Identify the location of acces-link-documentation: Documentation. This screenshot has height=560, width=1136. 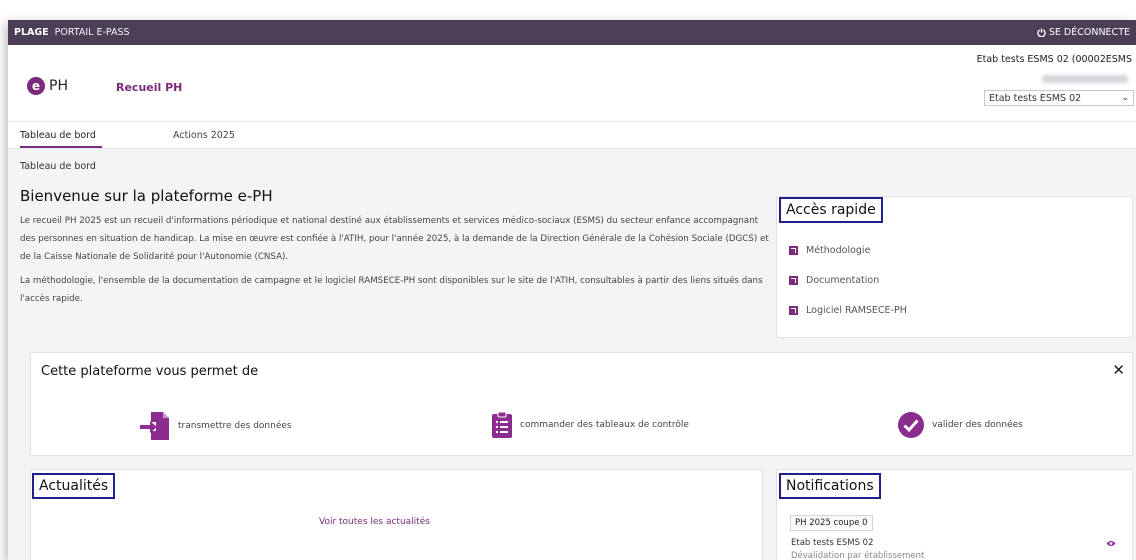
(834, 280).